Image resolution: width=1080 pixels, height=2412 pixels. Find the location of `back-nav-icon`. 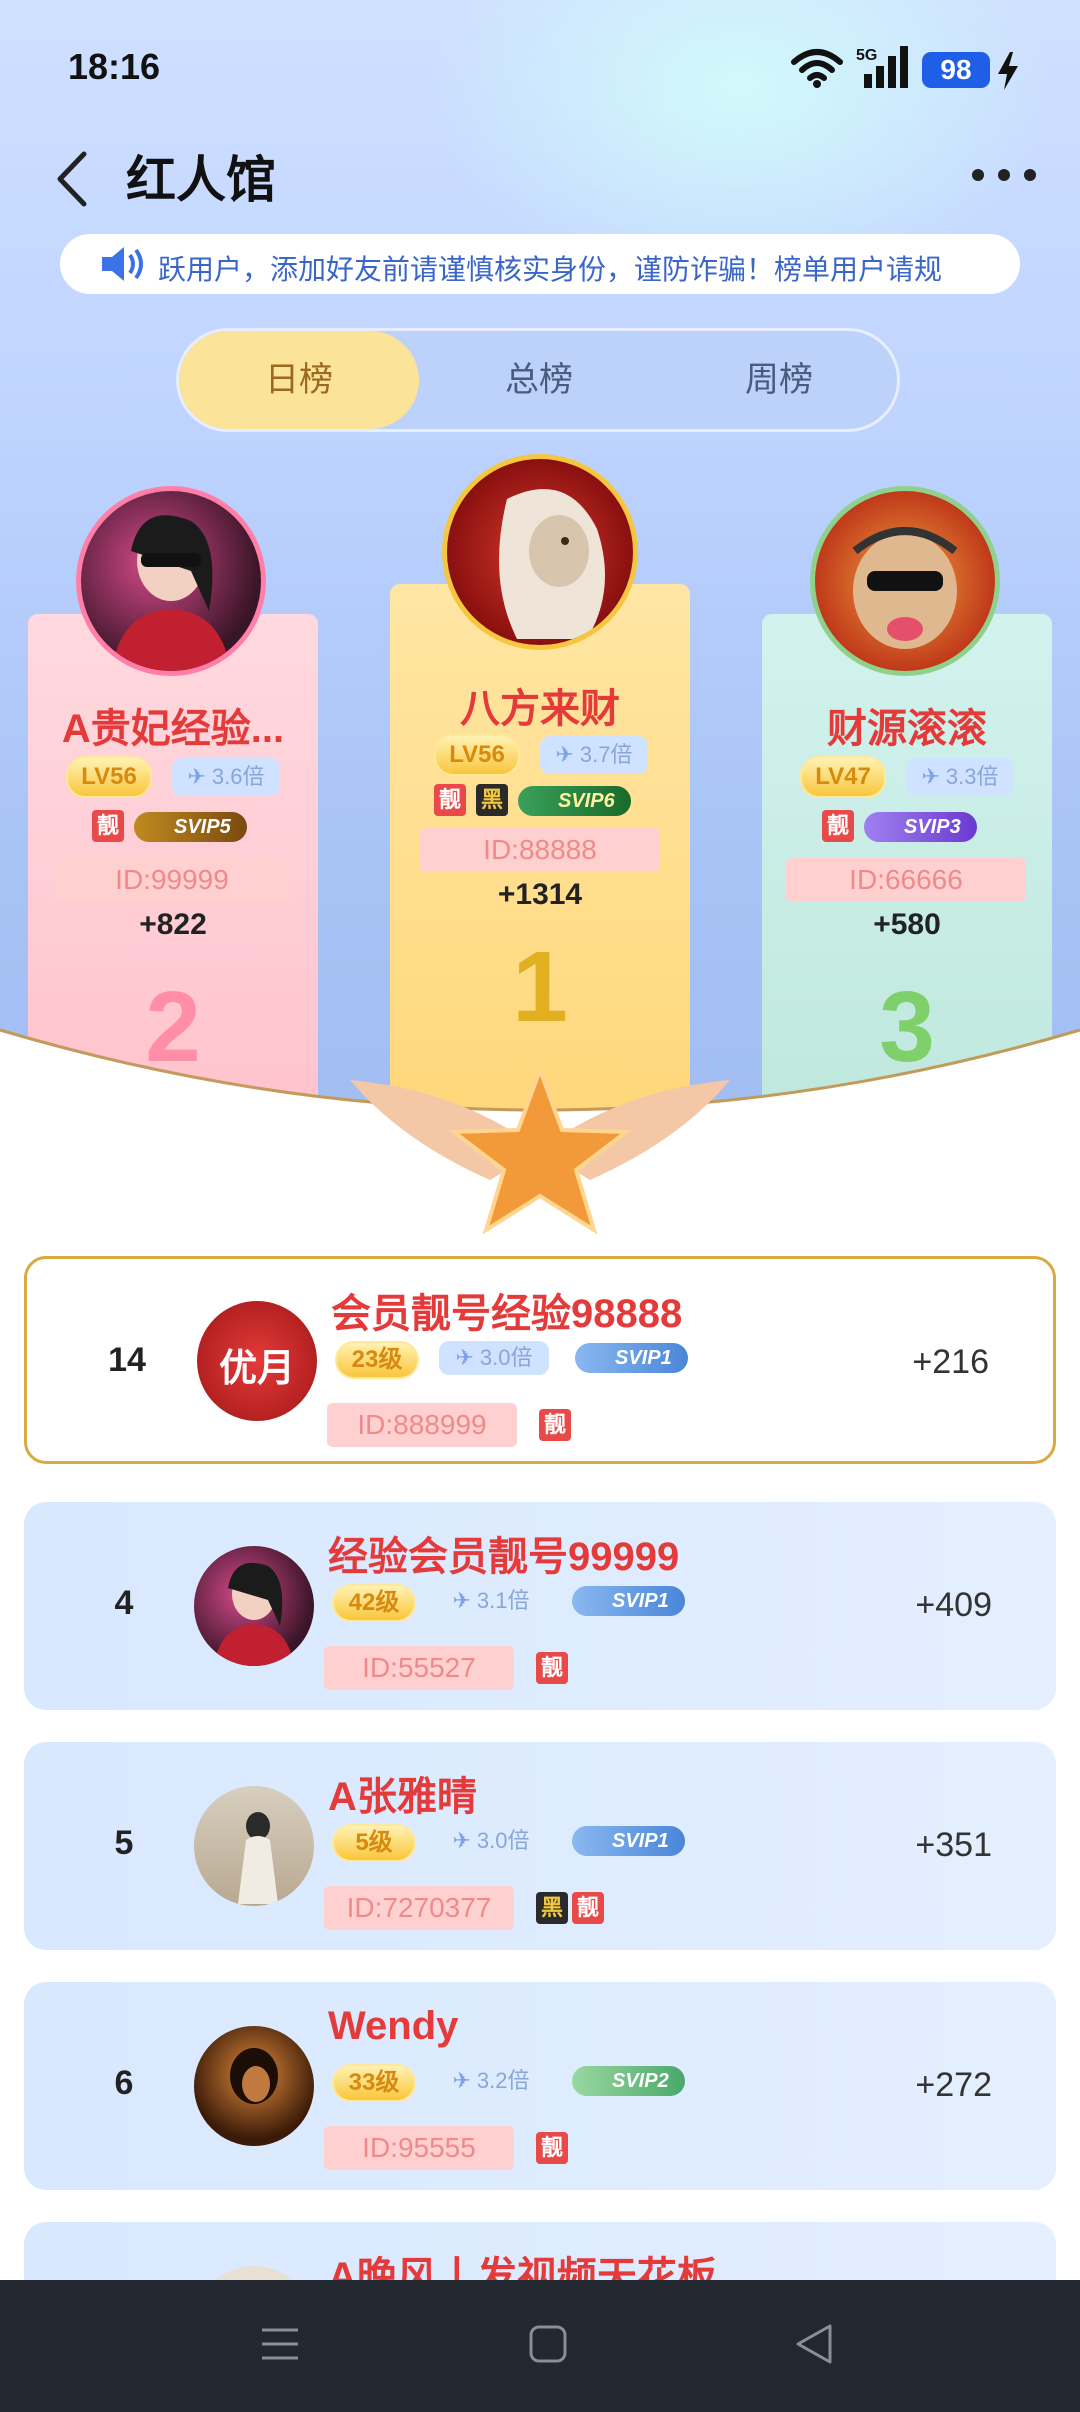

back-nav-icon is located at coordinates (814, 2344).